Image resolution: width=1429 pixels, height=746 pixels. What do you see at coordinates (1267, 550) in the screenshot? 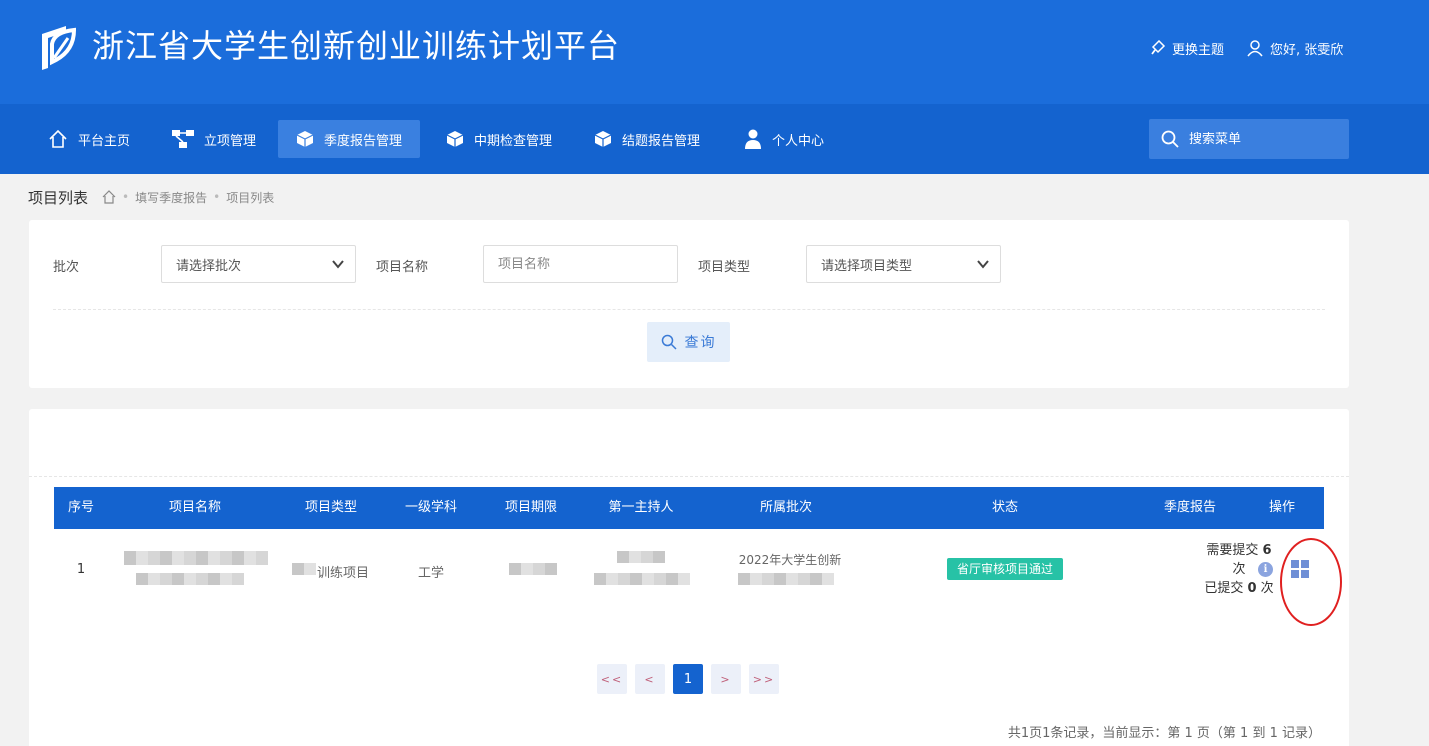
I see `required-count: 6` at bounding box center [1267, 550].